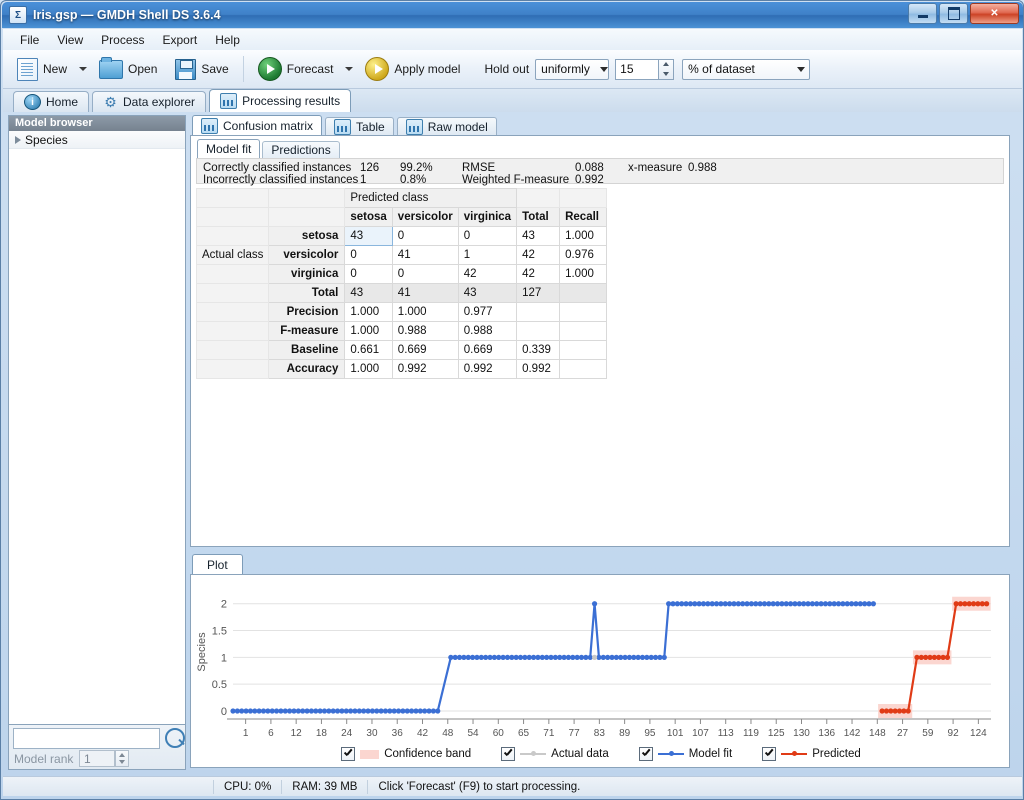  Describe the element at coordinates (175, 738) in the screenshot. I see `search-icon` at that location.